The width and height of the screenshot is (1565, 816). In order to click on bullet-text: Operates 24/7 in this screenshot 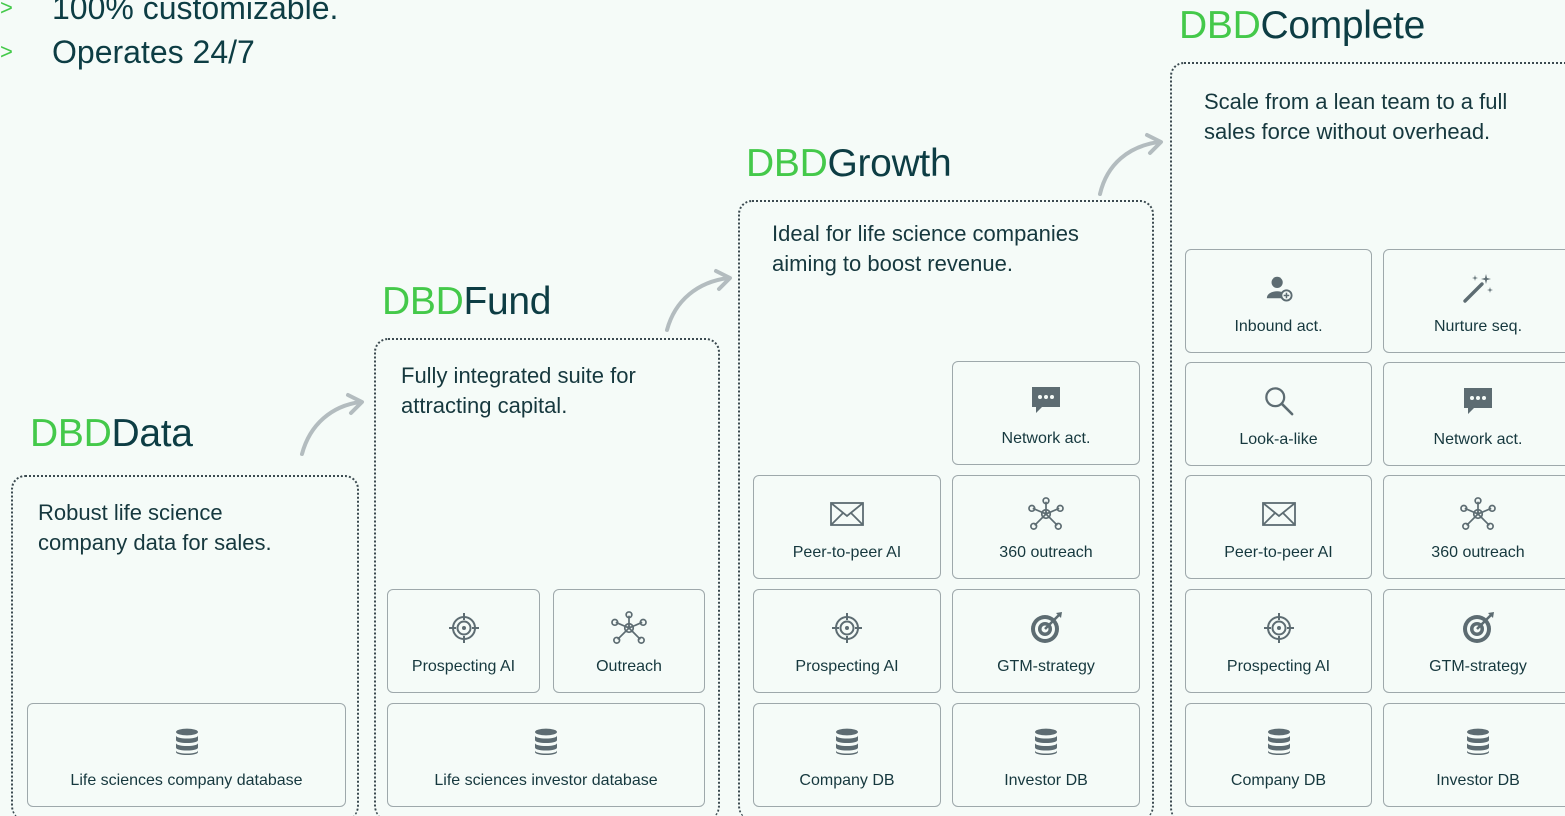, I will do `click(153, 51)`.